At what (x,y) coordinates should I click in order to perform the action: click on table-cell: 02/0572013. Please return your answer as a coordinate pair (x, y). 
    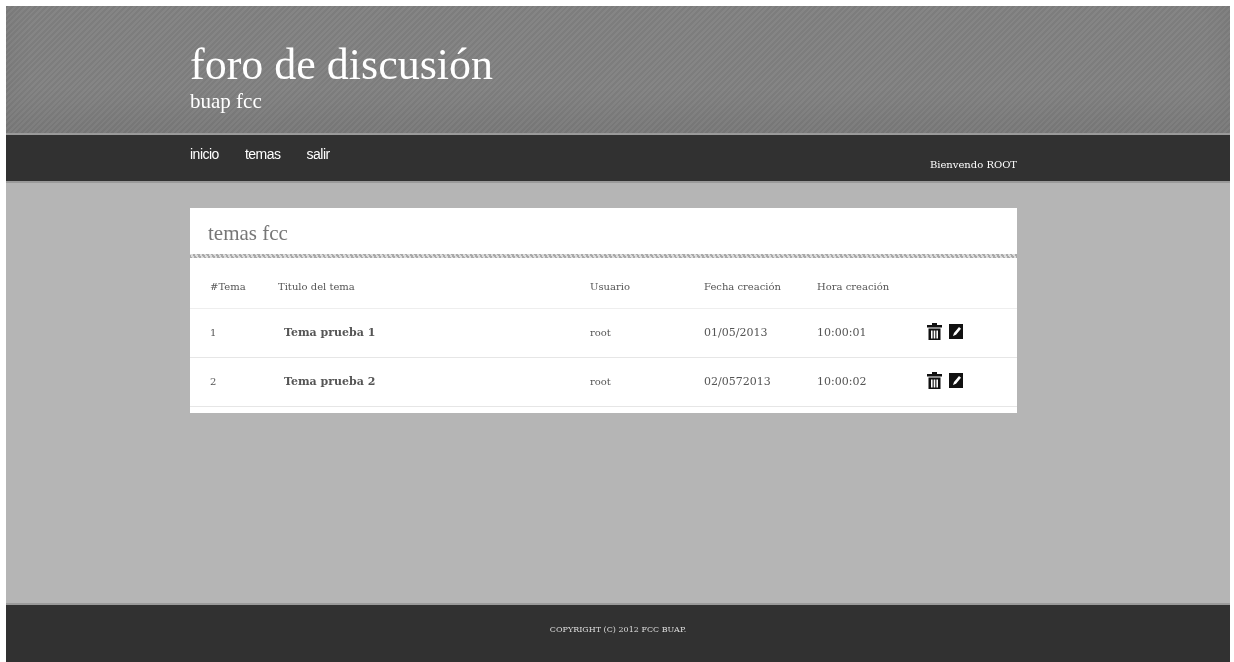
    Looking at the image, I should click on (760, 382).